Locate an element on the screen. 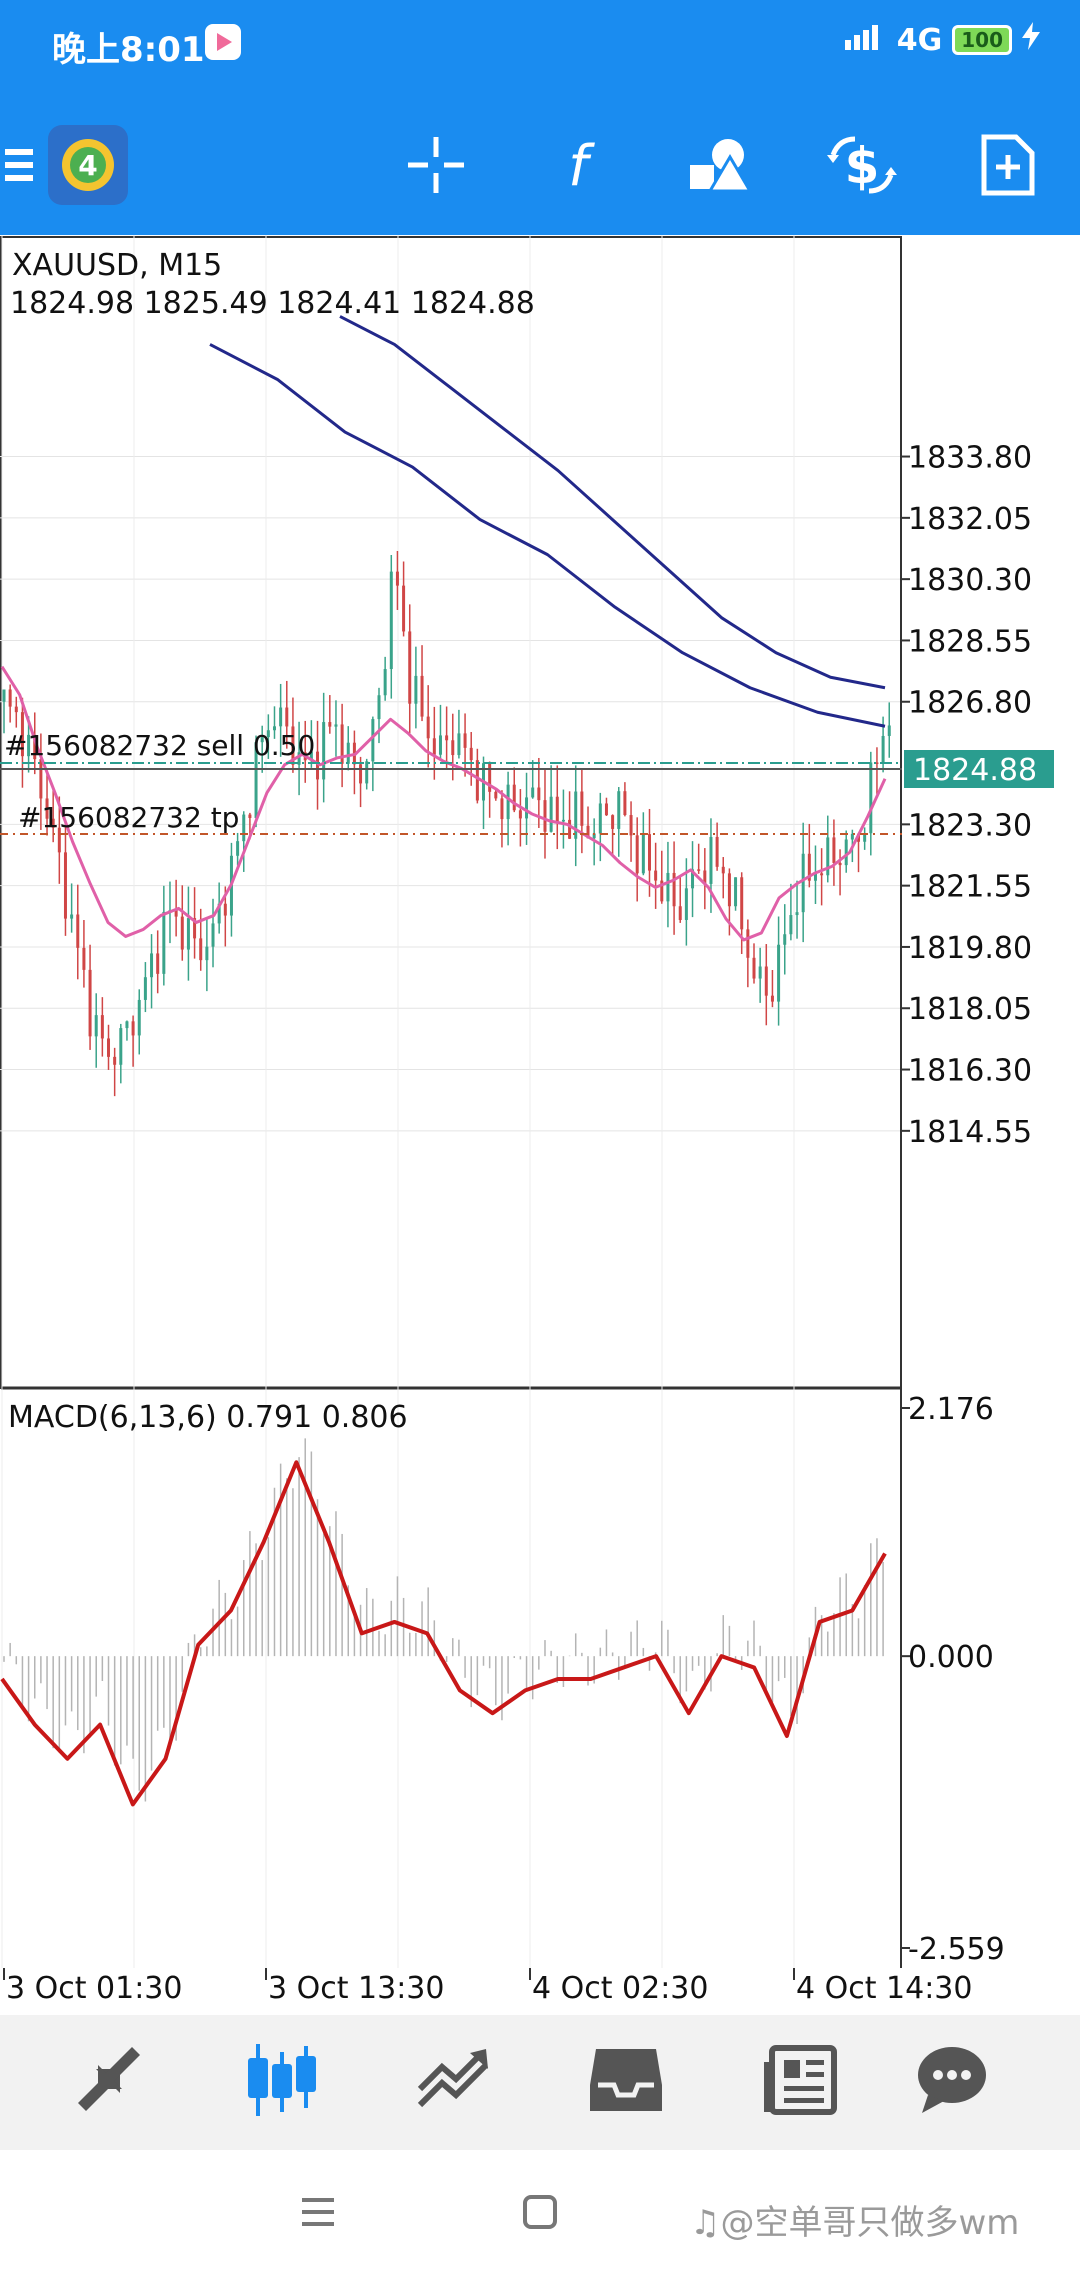  recent-apps-icon is located at coordinates (318, 2214).